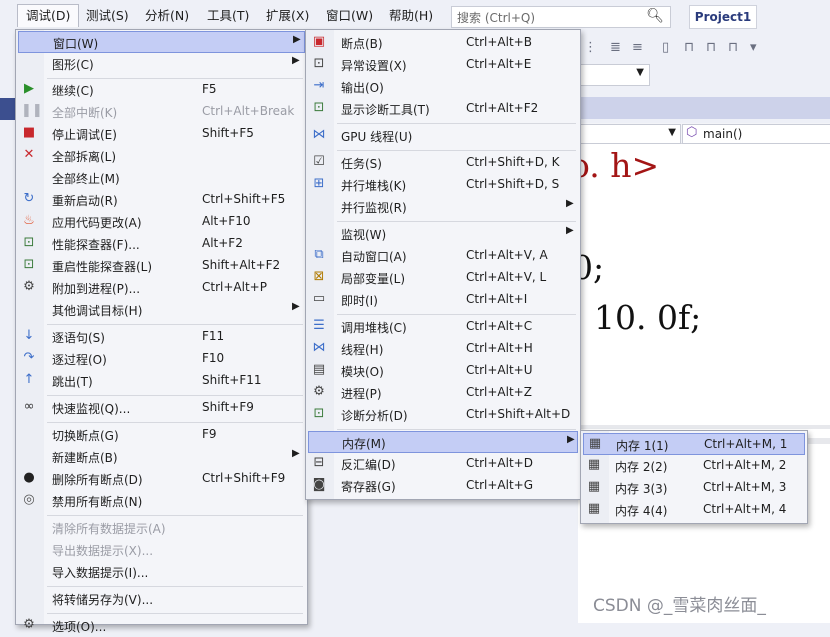 The image size is (830, 637). Describe the element at coordinates (29, 379) in the screenshot. I see `step-out-icon: ↑` at that location.